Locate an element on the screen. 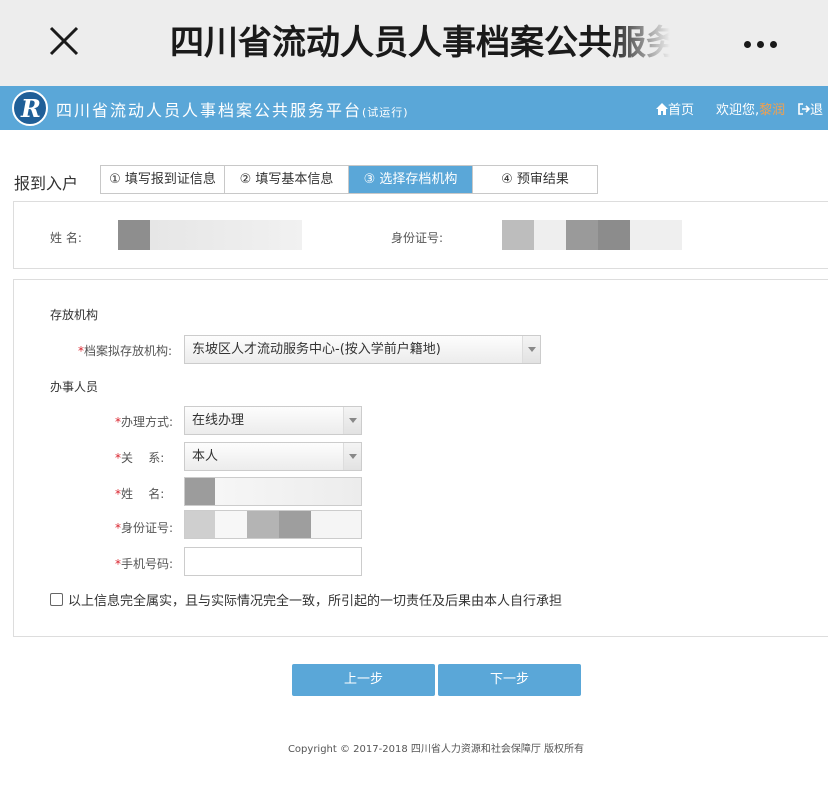 This screenshot has width=828, height=786. steps-label: 报到入户 is located at coordinates (46, 183).